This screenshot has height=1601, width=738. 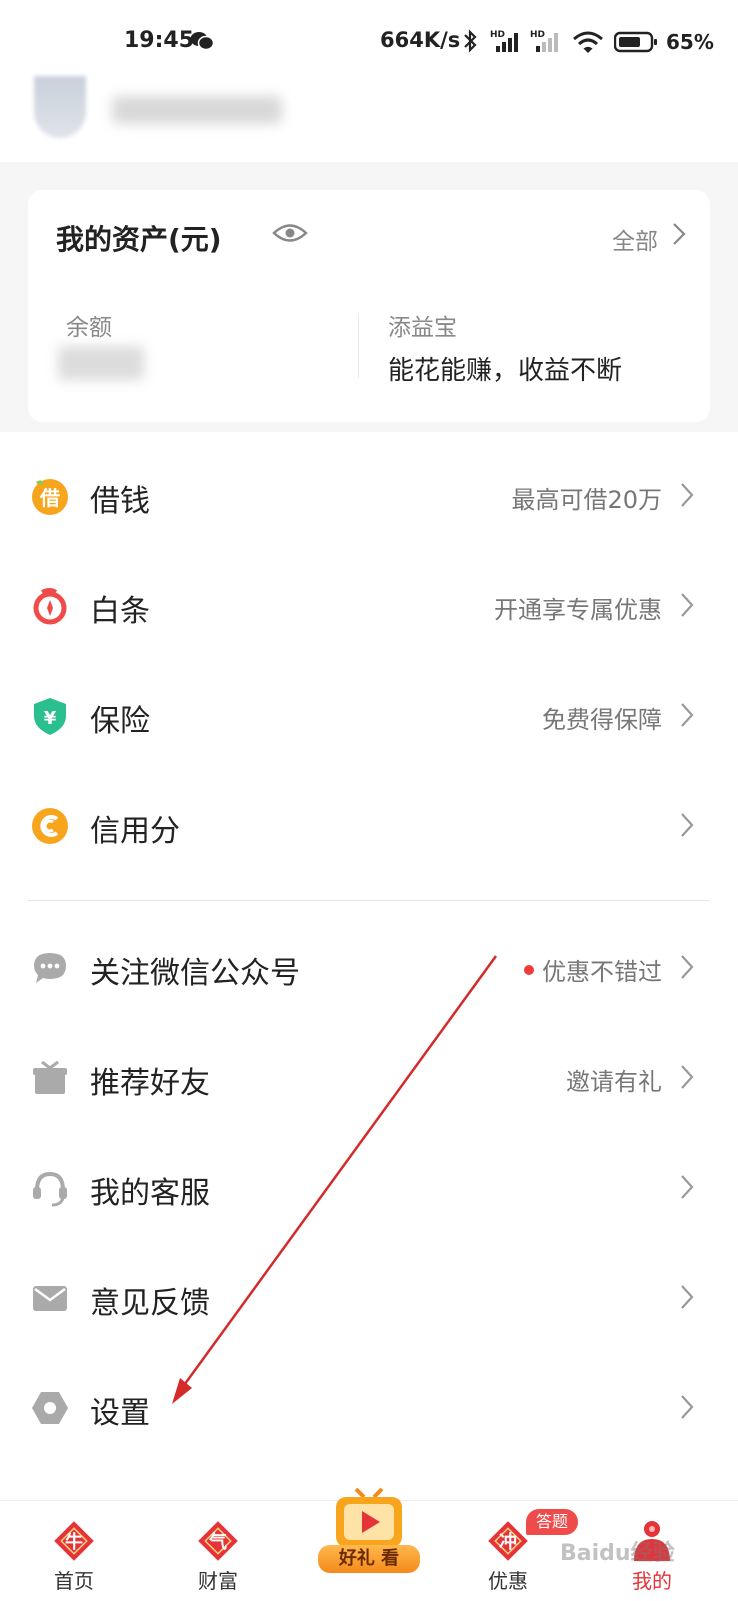 I want to click on borrow-icon: 借, so click(x=50, y=497).